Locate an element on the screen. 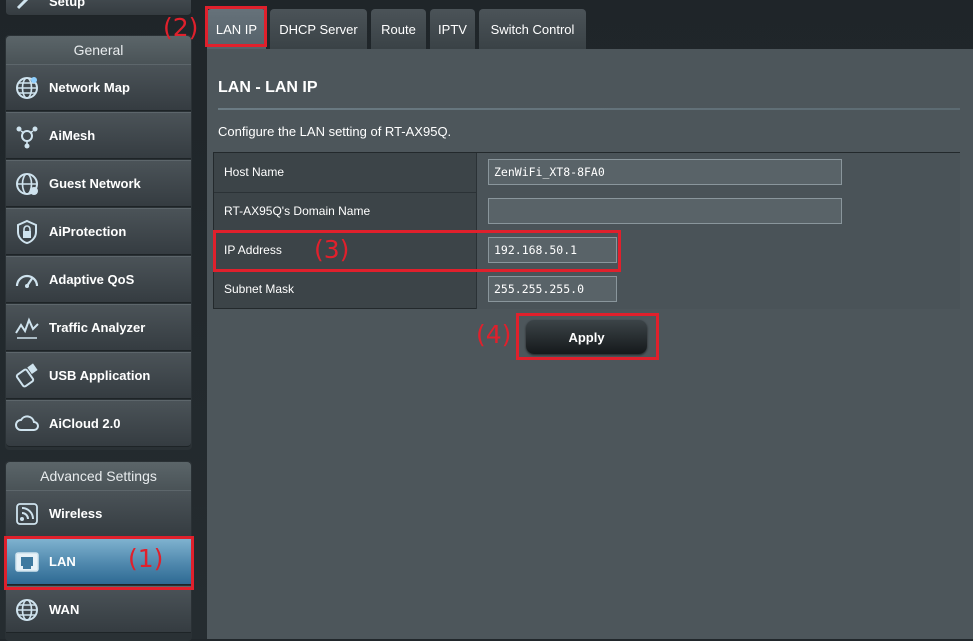 The height and width of the screenshot is (641, 973). annotation-box-ip-address is located at coordinates (417, 251).